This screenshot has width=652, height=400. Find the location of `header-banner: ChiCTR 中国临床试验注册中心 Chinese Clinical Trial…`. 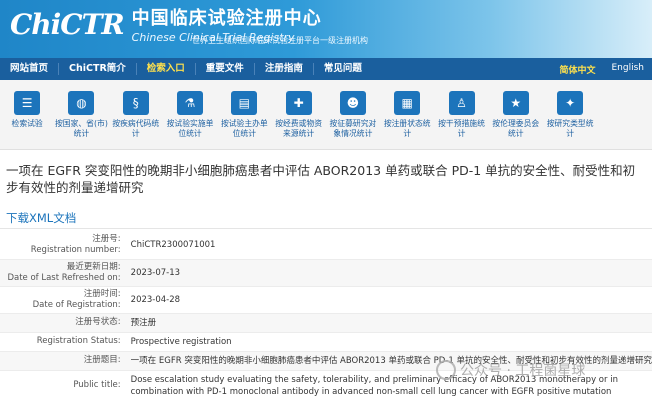

header-banner: ChiCTR 中国临床试验注册中心 Chinese Clinical Trial… is located at coordinates (326, 29).